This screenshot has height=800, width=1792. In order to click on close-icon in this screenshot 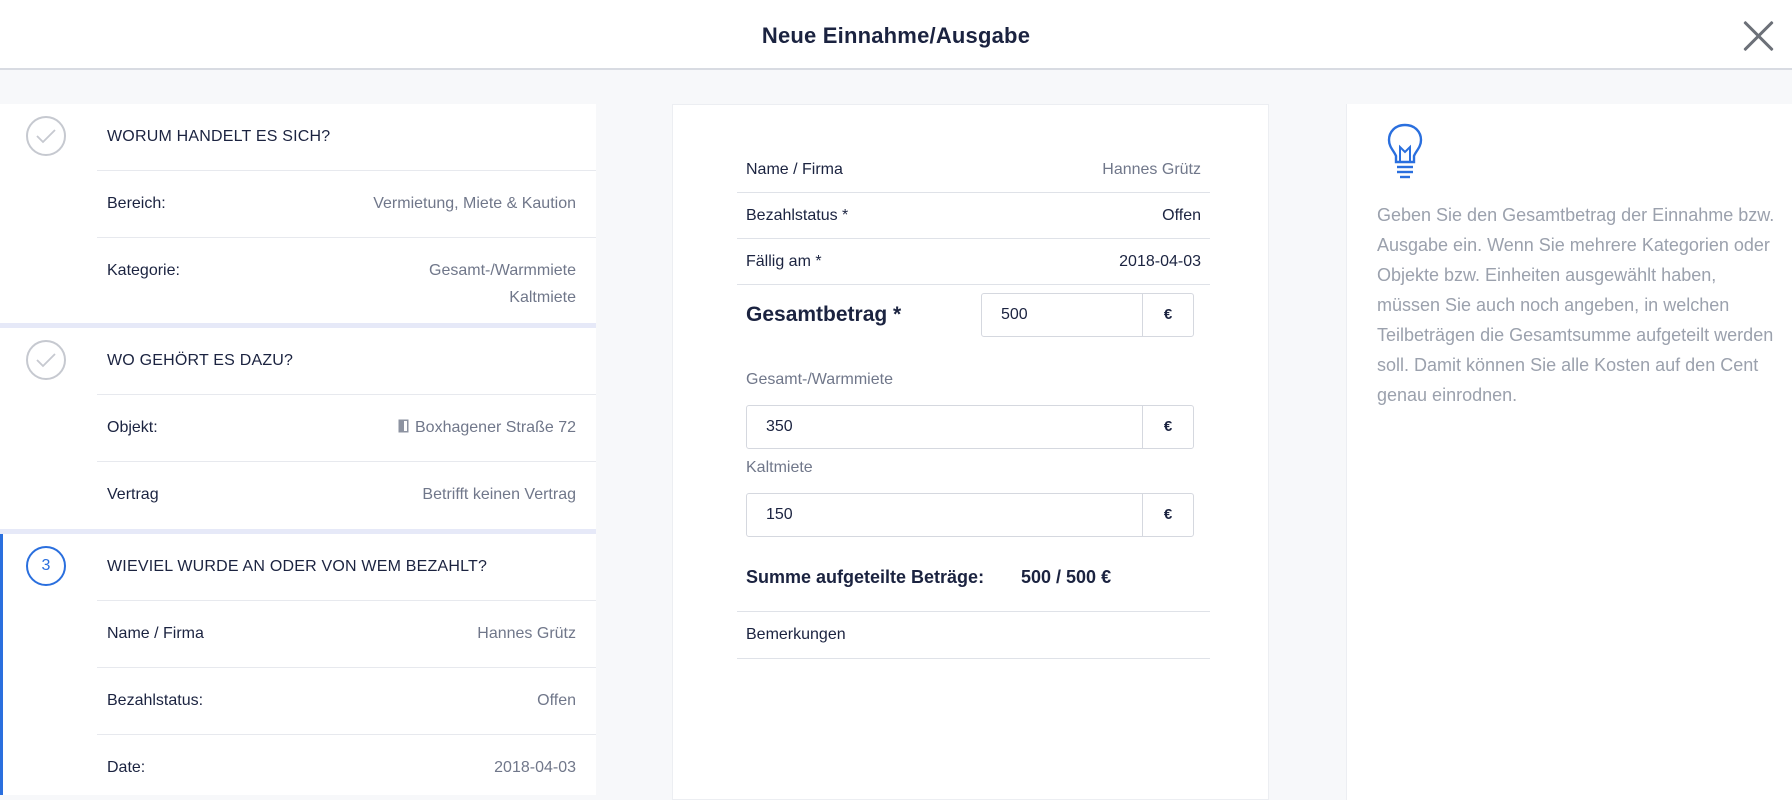, I will do `click(1758, 36)`.